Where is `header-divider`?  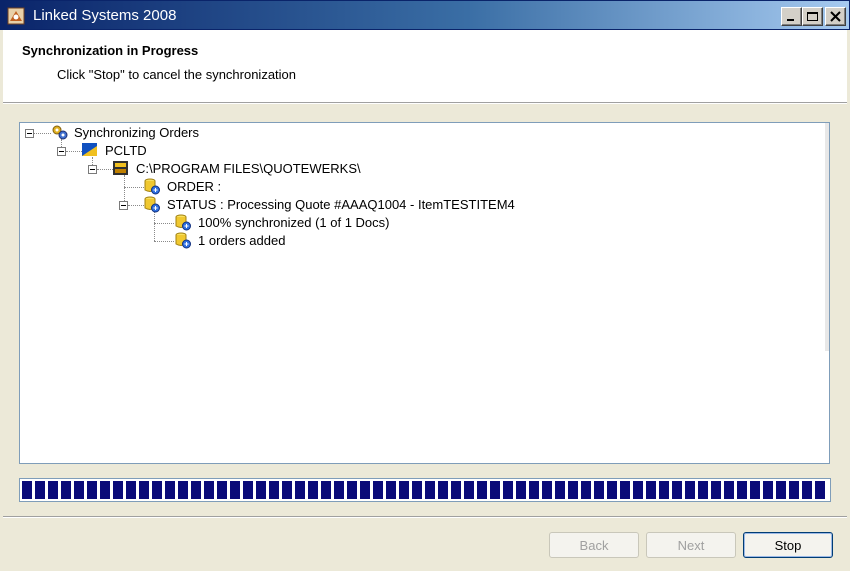 header-divider is located at coordinates (425, 103).